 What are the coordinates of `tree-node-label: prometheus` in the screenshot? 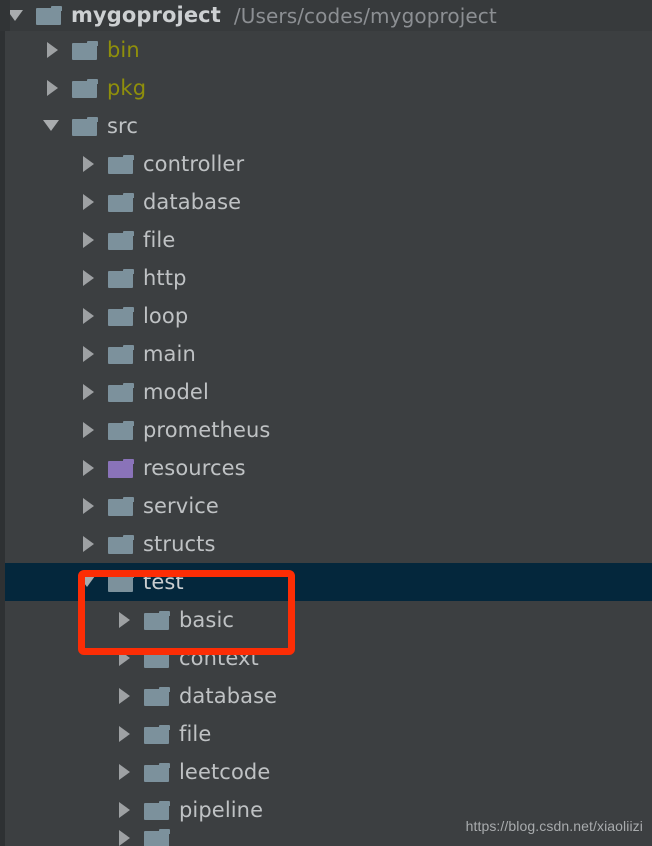 It's located at (207, 429).